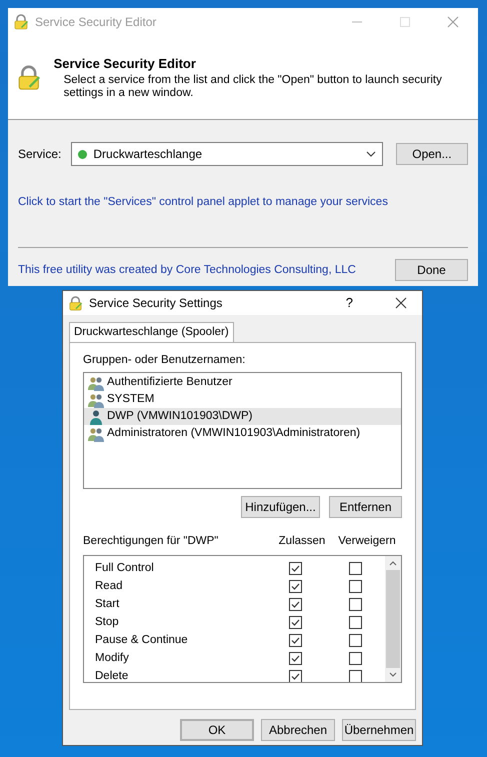  I want to click on users-label: Gruppen- oder Benutzernamen:, so click(164, 360).